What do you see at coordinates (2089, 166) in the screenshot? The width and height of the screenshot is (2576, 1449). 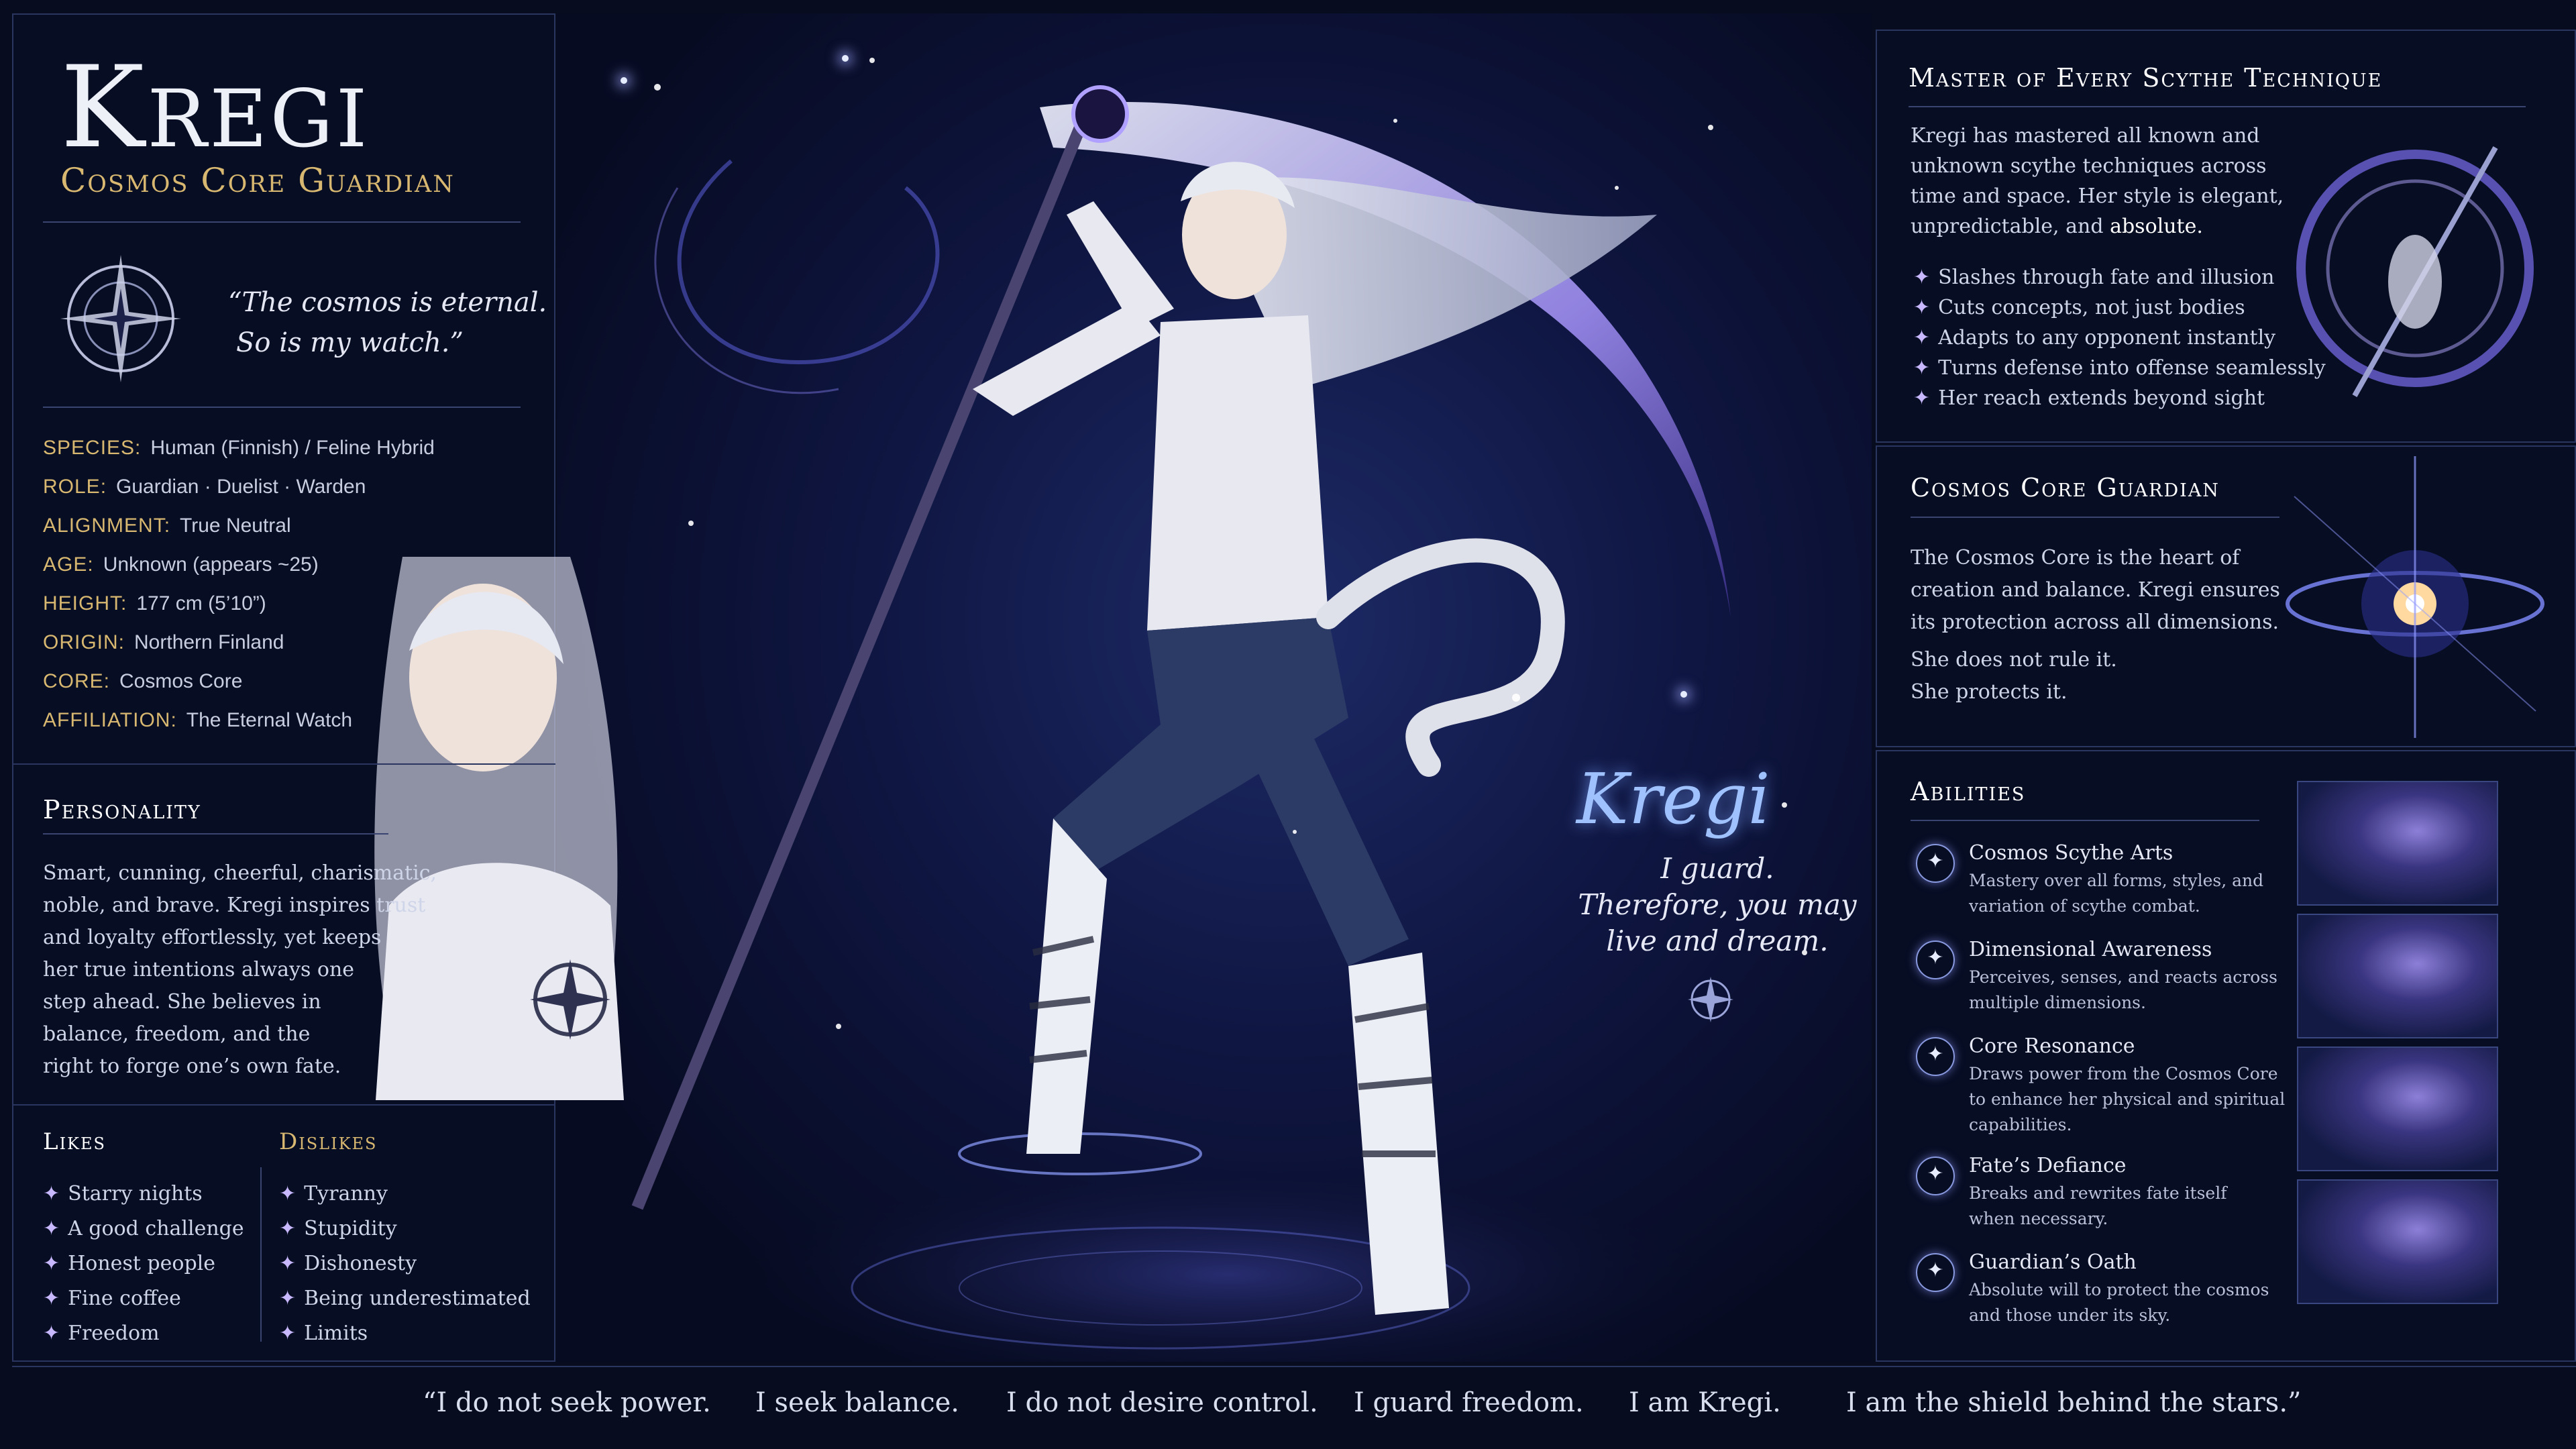 I see `scythe-line: unknown scythe techniques across` at bounding box center [2089, 166].